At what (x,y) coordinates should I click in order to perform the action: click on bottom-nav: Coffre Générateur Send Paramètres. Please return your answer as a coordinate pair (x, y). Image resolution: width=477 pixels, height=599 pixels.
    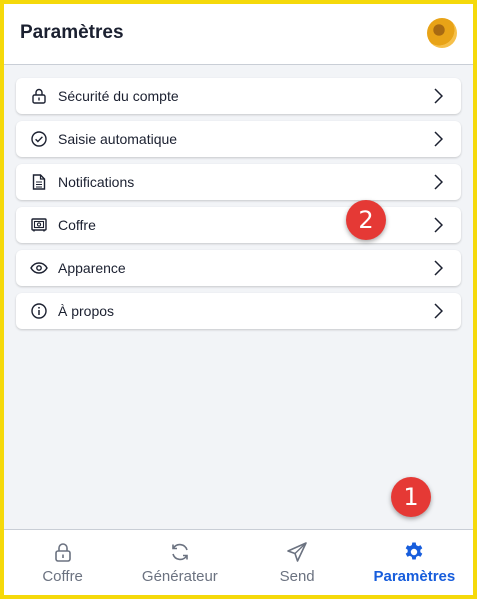
    Looking at the image, I should click on (238, 562).